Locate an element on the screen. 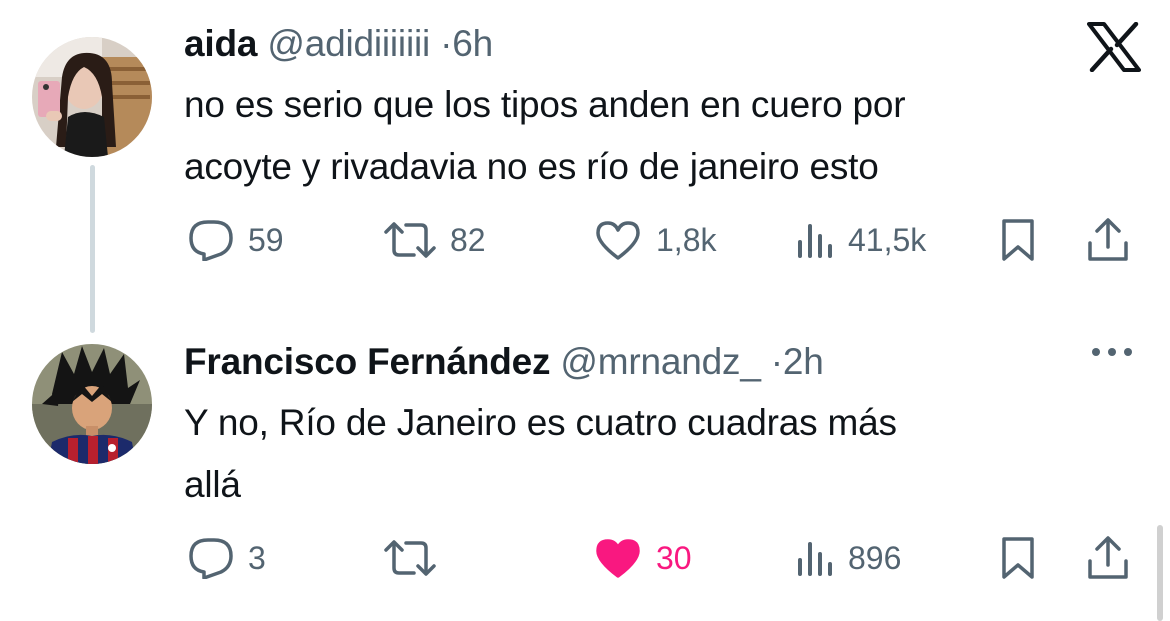 This screenshot has width=1170, height=621. more-options-button is located at coordinates (1112, 354).